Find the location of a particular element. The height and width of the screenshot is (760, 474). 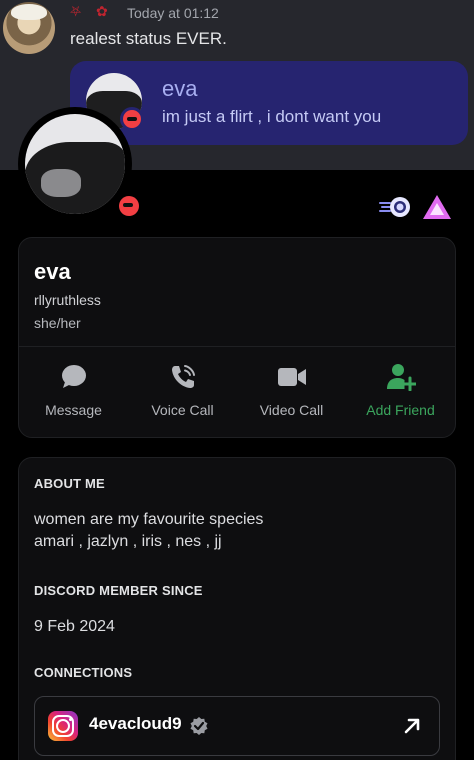

voice-call-label: Voice Call is located at coordinates (182, 410).